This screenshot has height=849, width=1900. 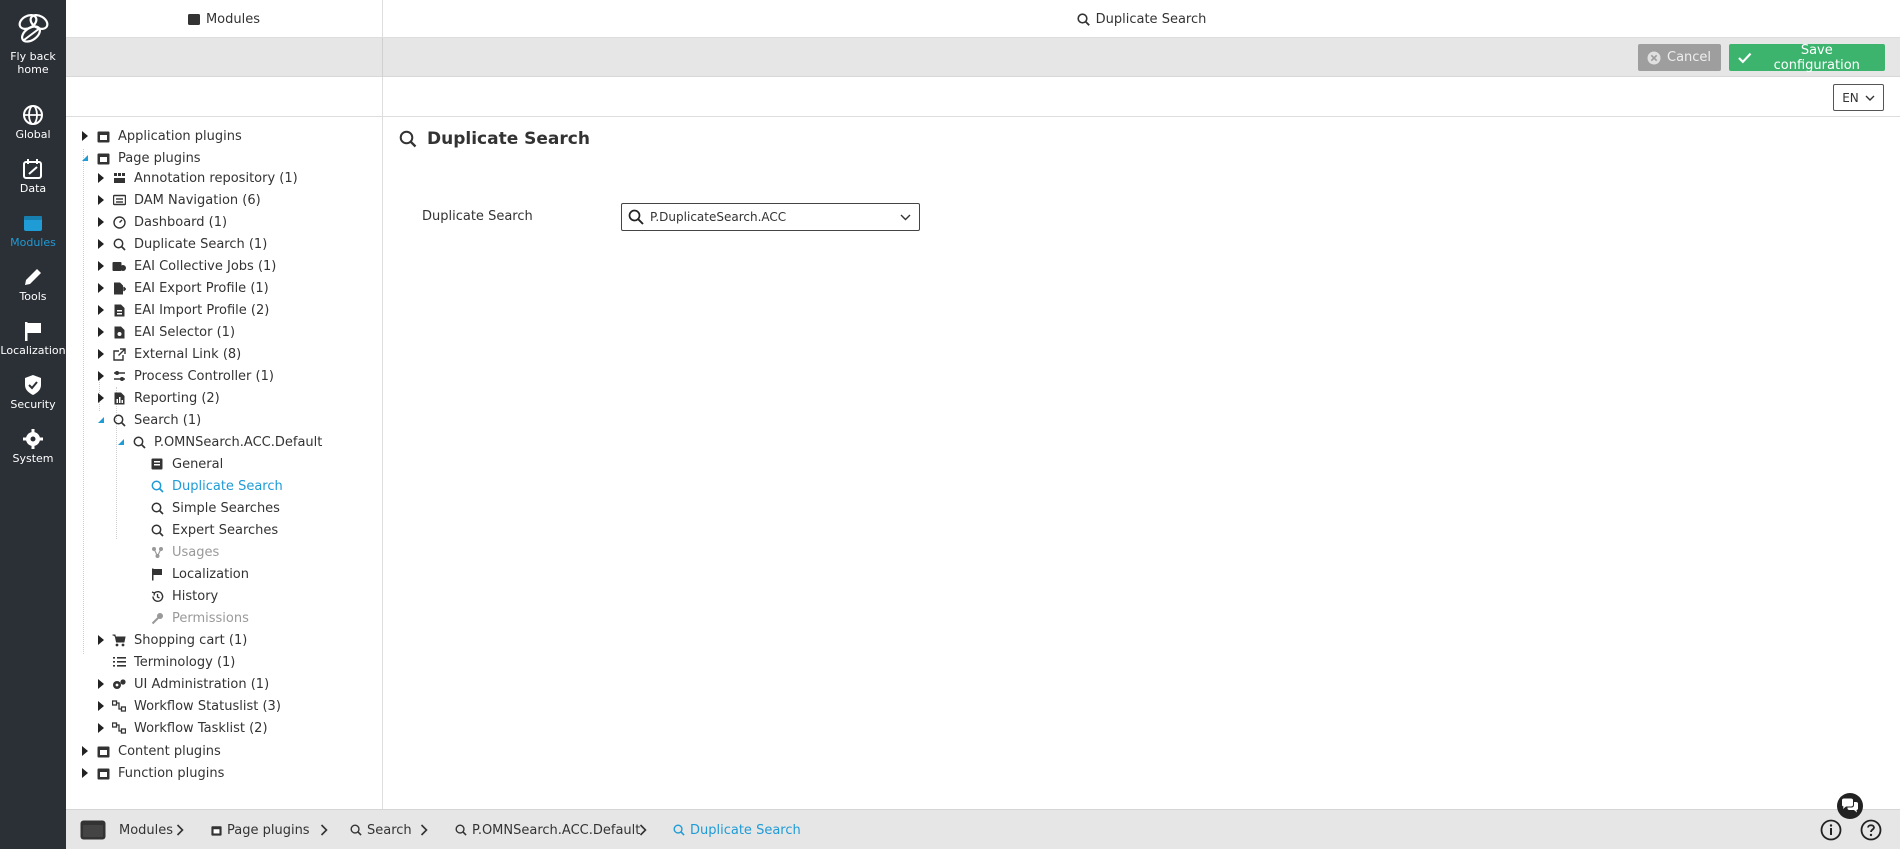 What do you see at coordinates (171, 640) in the screenshot?
I see `tree-node-shopping-cart: Shopping cart (1)` at bounding box center [171, 640].